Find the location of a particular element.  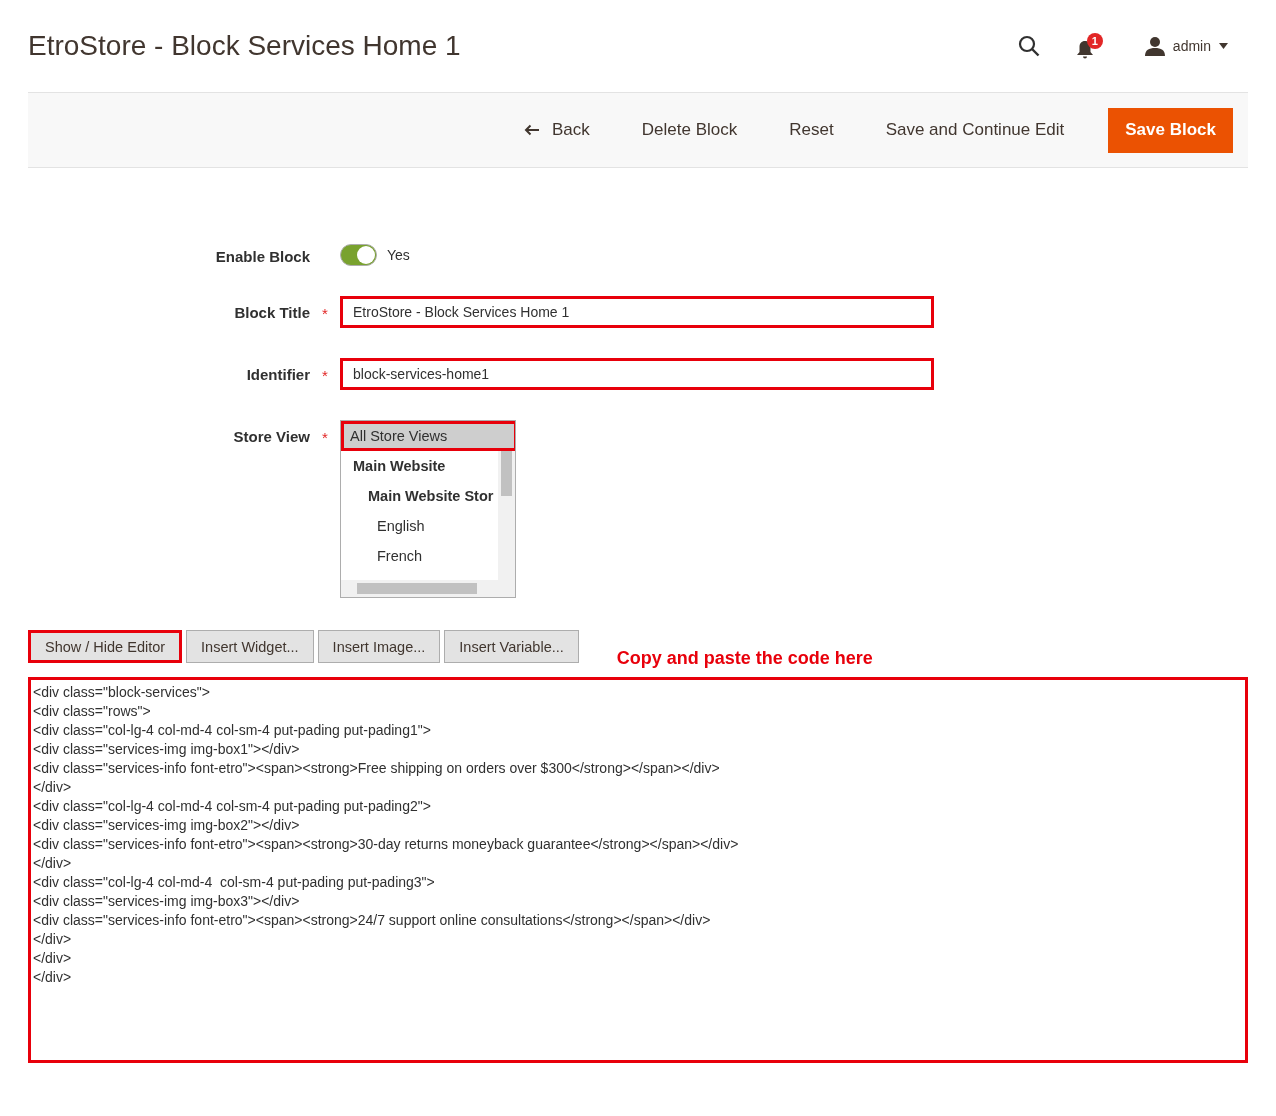

block-title-field: EtroStore - Block Services Home 1 is located at coordinates (637, 312).